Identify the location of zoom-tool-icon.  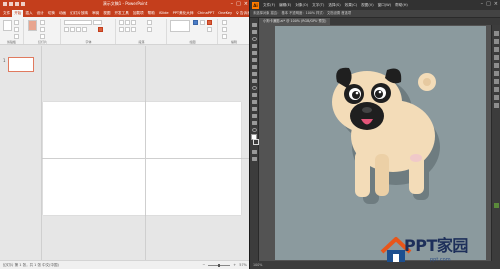
(254, 130).